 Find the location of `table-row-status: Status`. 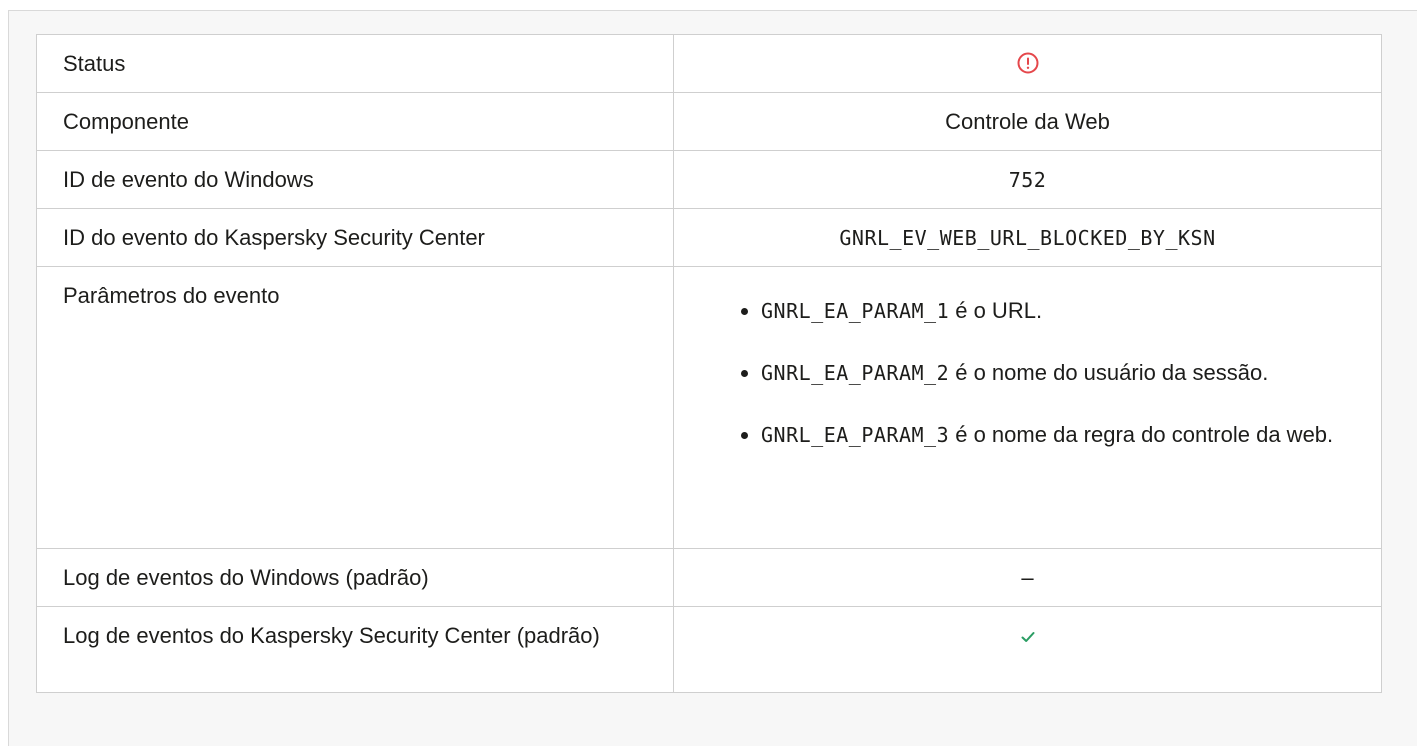

table-row-status: Status is located at coordinates (709, 63).